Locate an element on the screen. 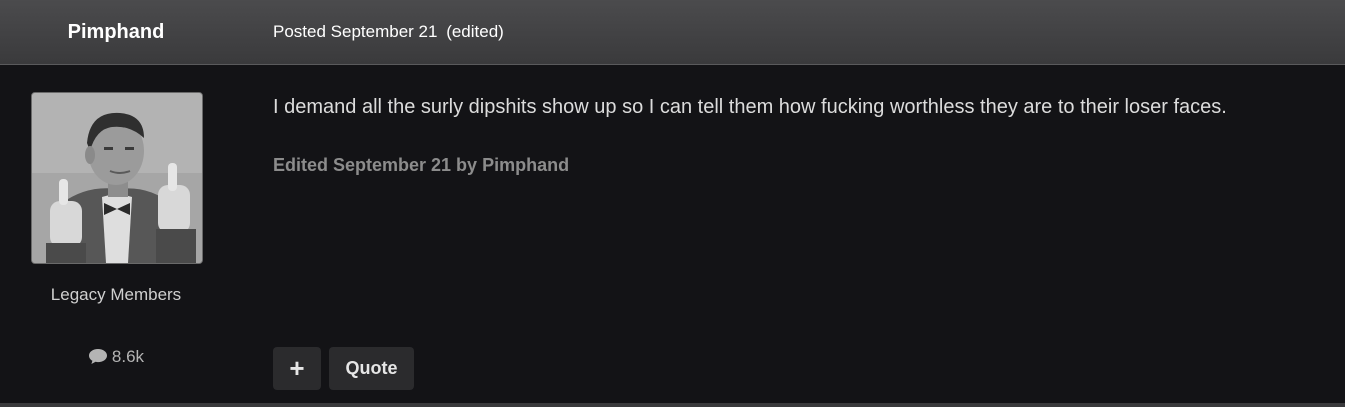  post-date: Posted September 21 (edited) is located at coordinates (388, 32).